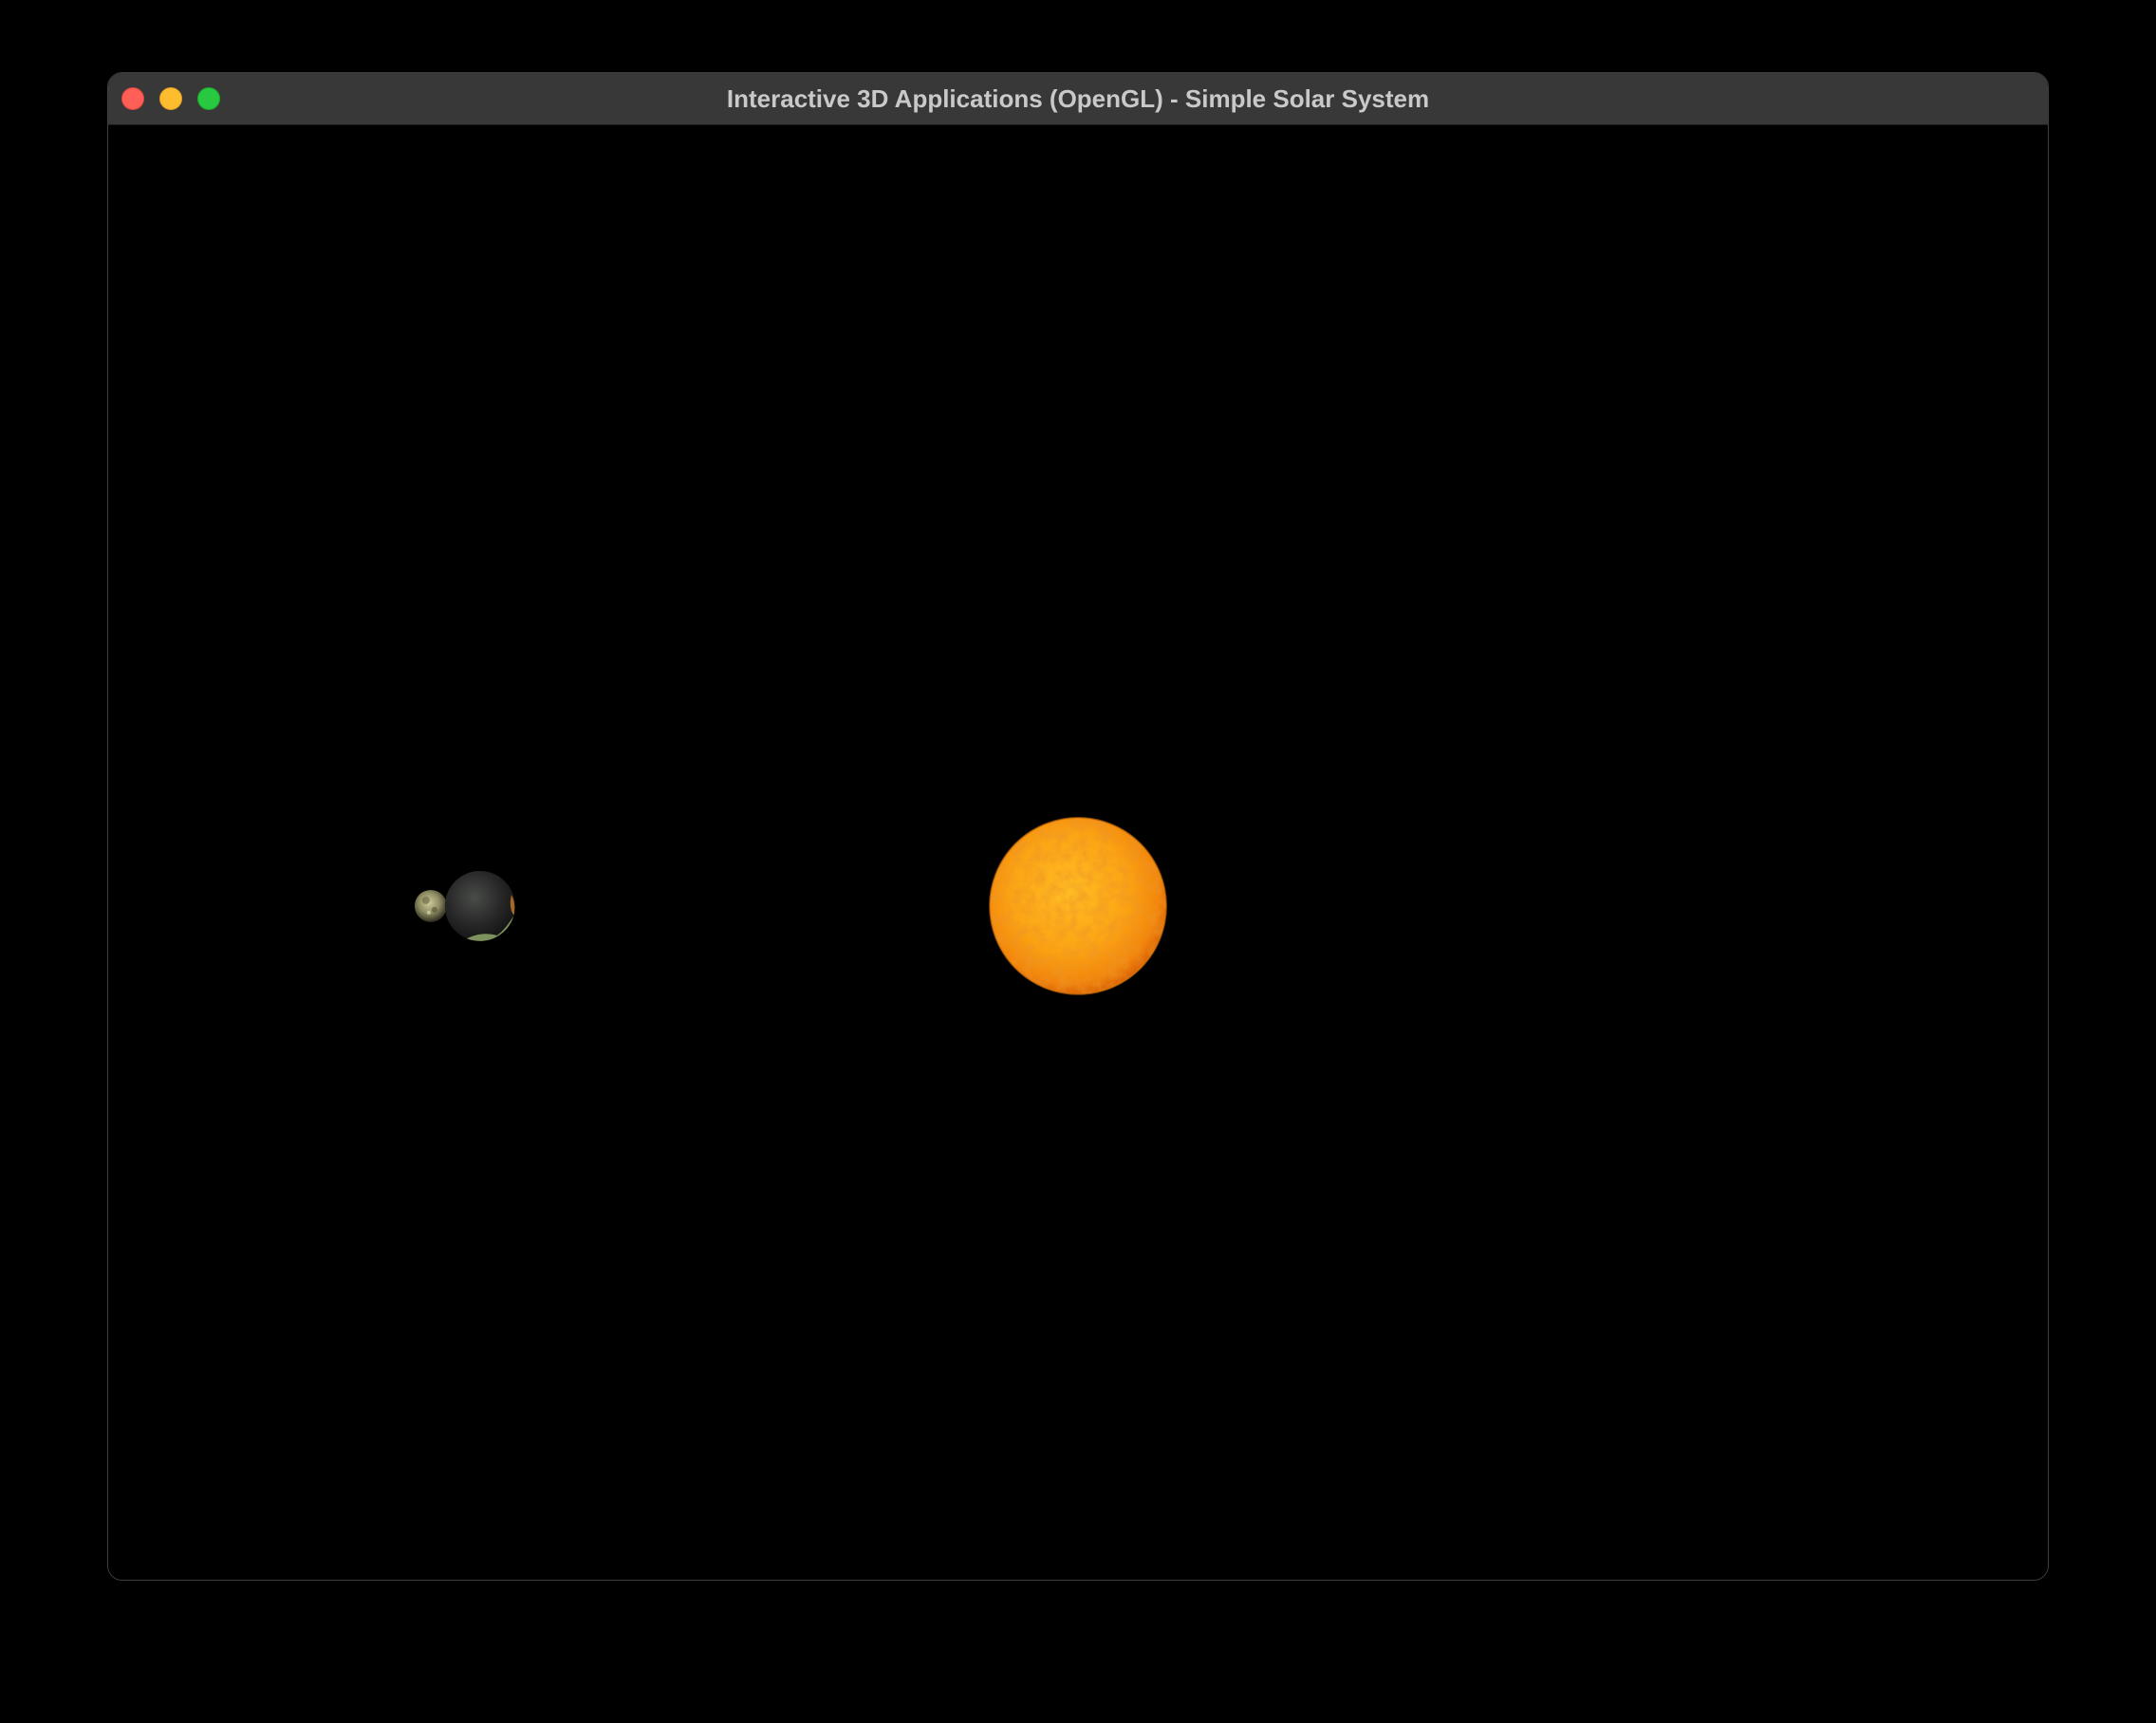 Image resolution: width=2156 pixels, height=1723 pixels. I want to click on moon-sphere, so click(430, 905).